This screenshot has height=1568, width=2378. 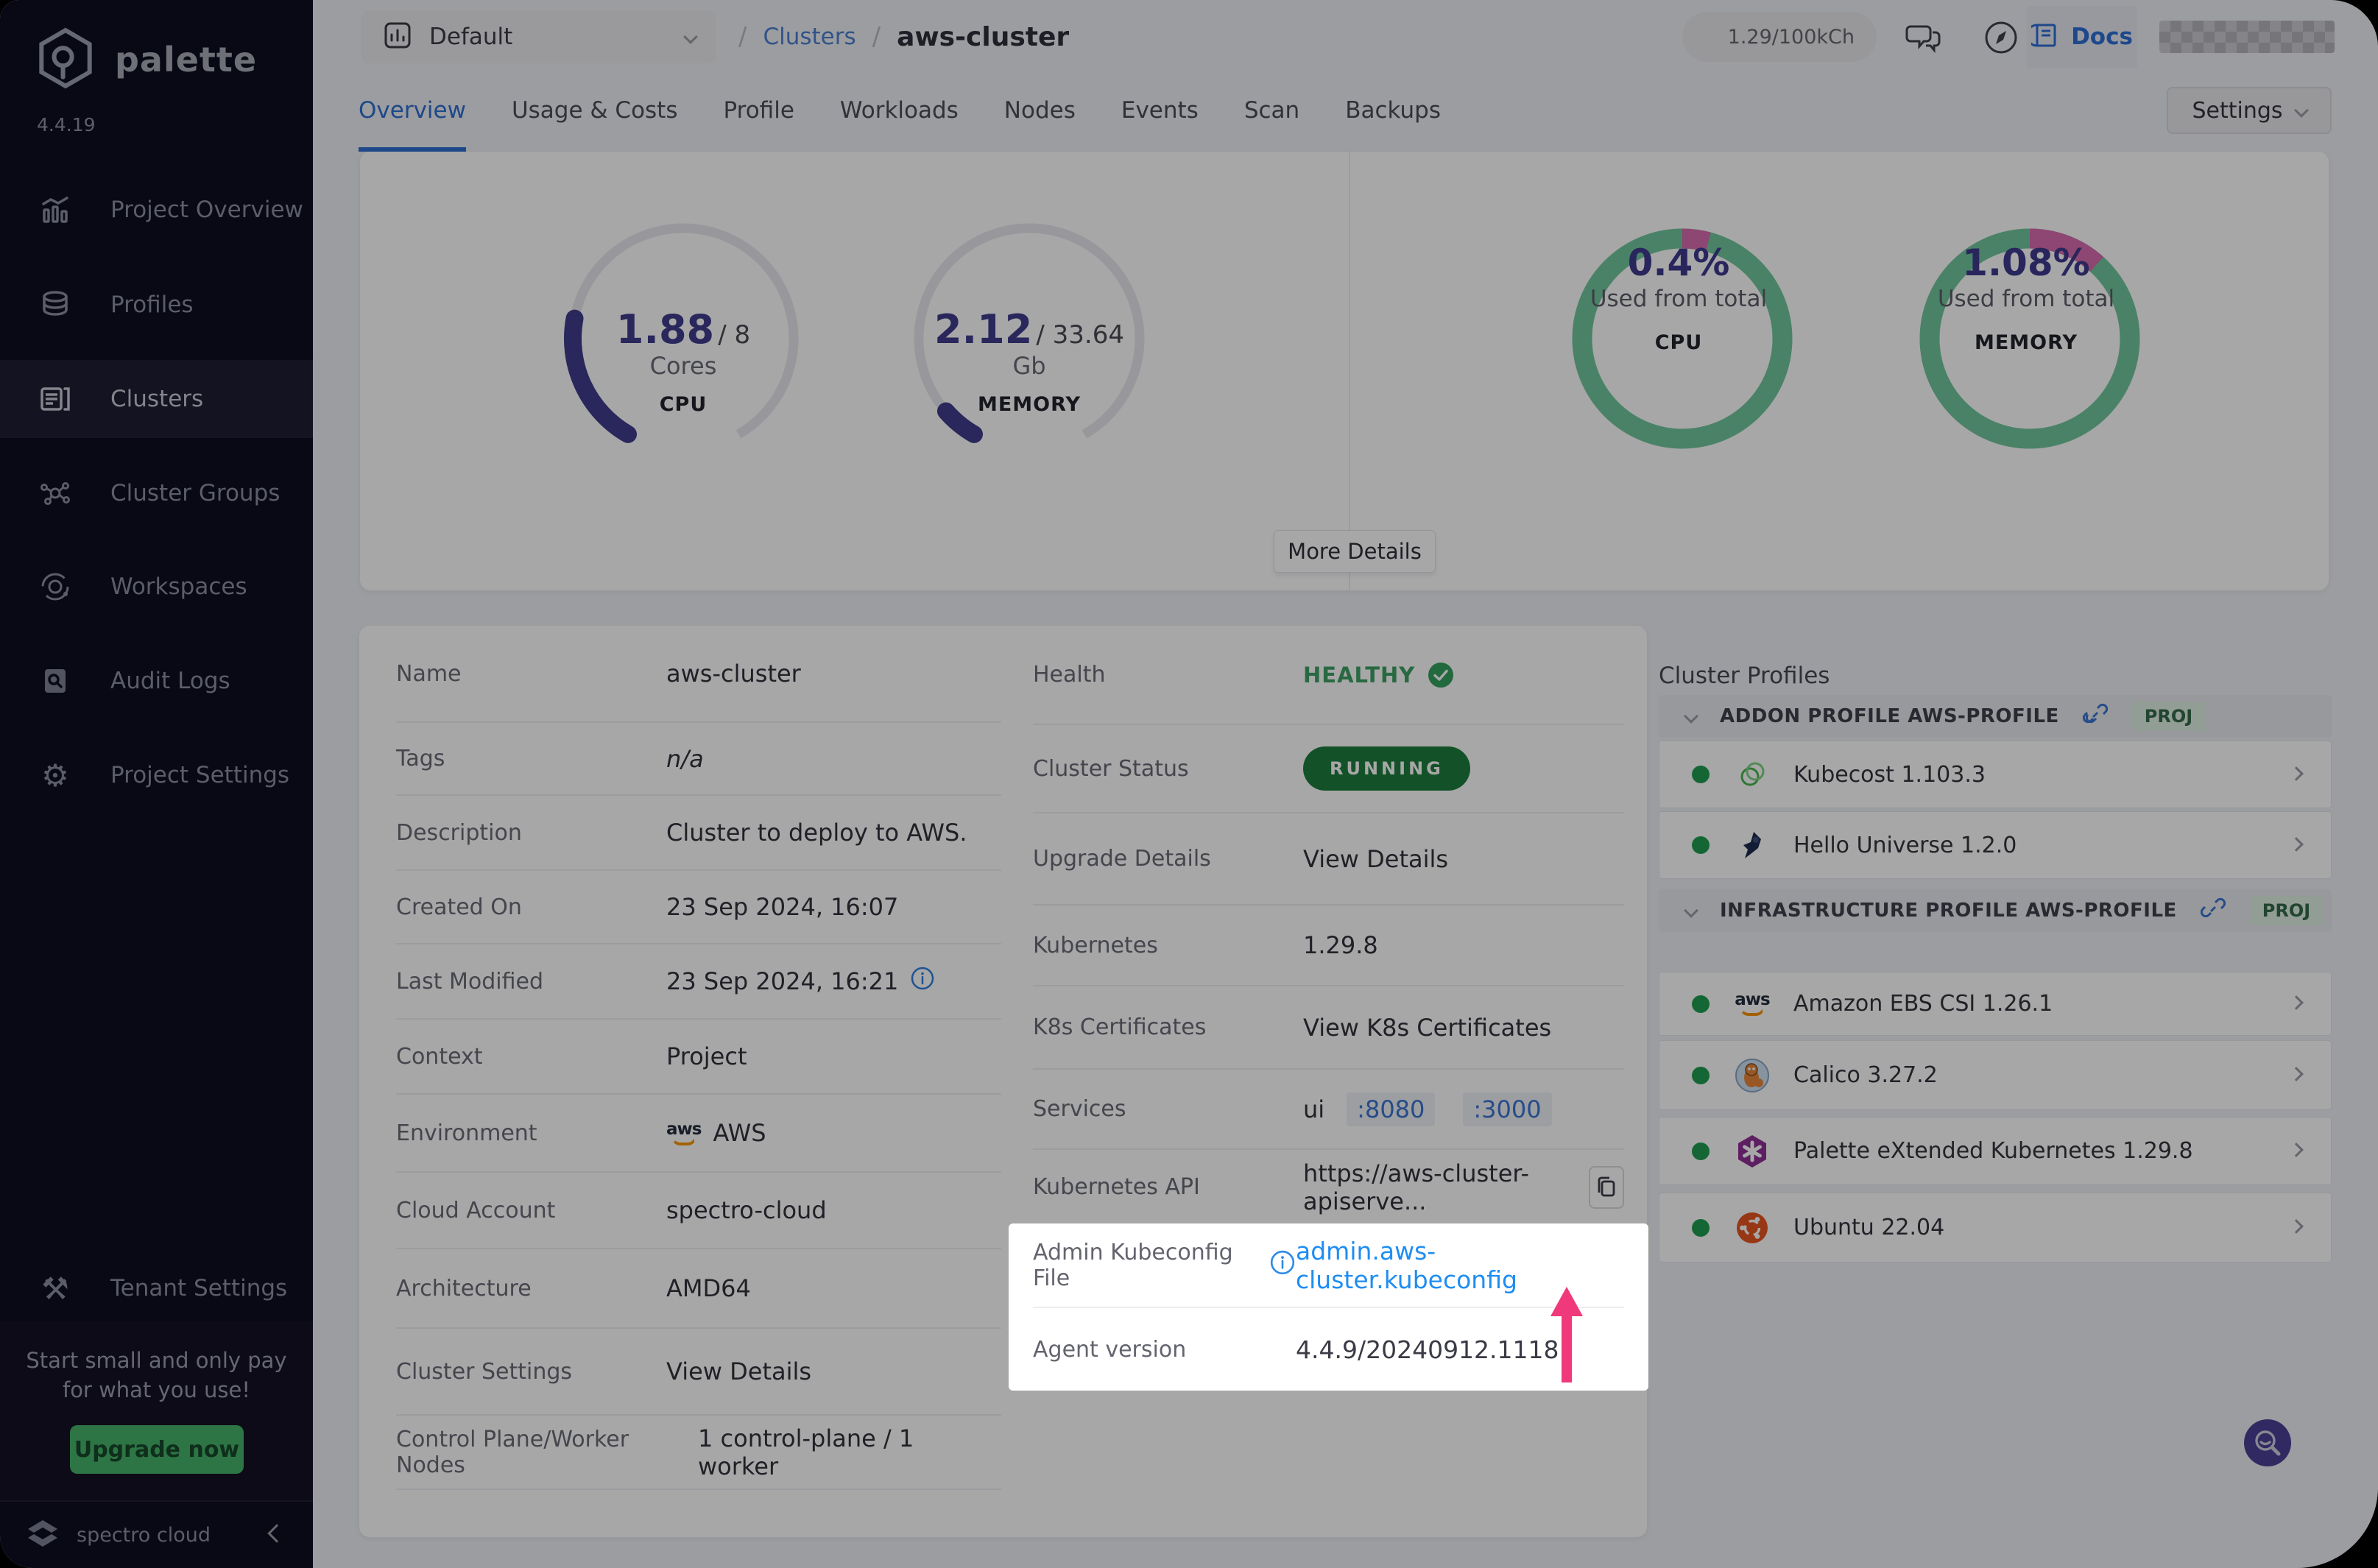 What do you see at coordinates (1460, 1266) in the screenshot?
I see `admin-kubeconfig-download-link: admin.aws-cluster.kubeconfig` at bounding box center [1460, 1266].